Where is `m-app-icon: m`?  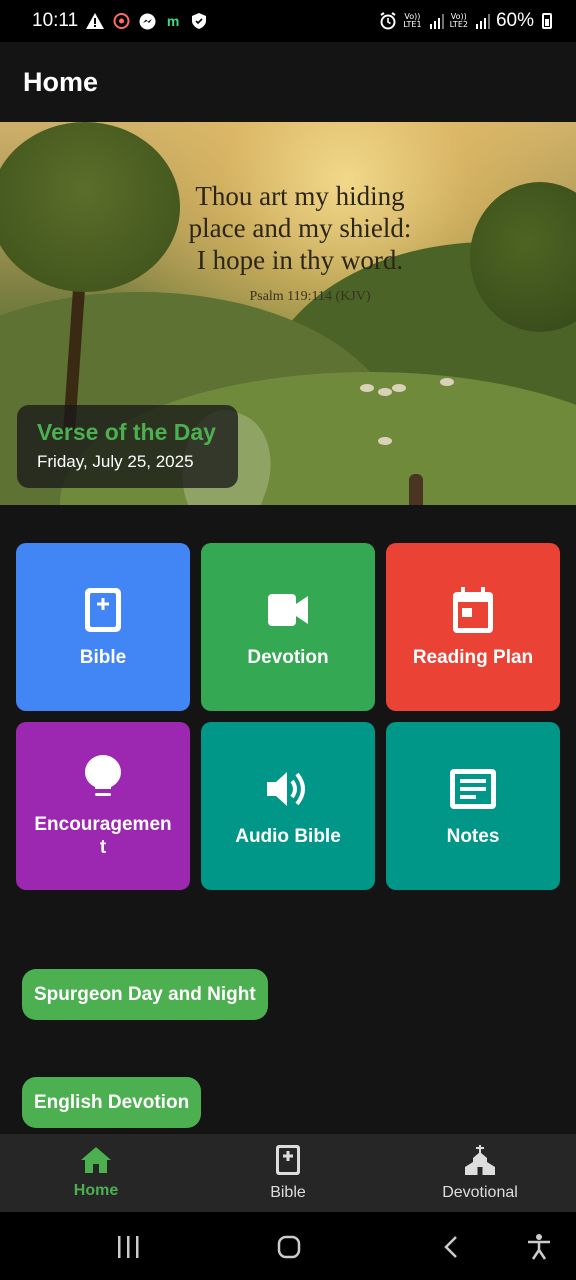 m-app-icon: m is located at coordinates (173, 21).